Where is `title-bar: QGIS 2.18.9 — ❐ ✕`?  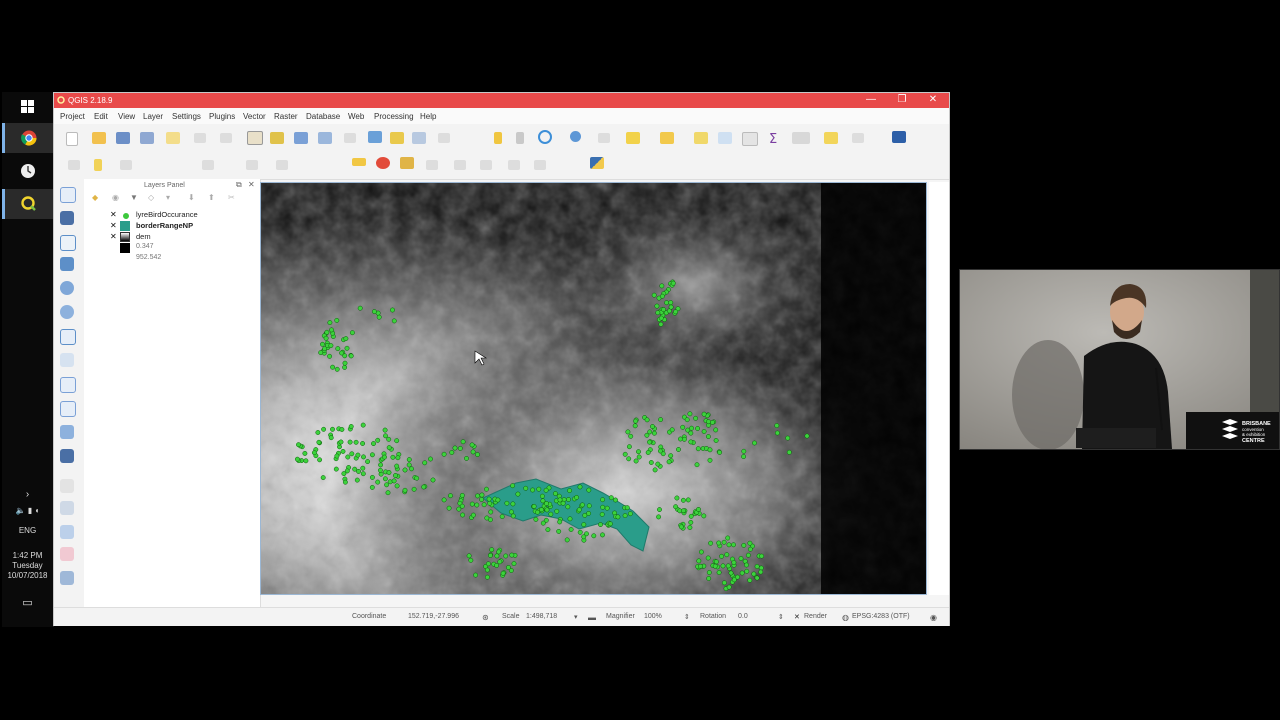 title-bar: QGIS 2.18.9 — ❐ ✕ is located at coordinates (501, 100).